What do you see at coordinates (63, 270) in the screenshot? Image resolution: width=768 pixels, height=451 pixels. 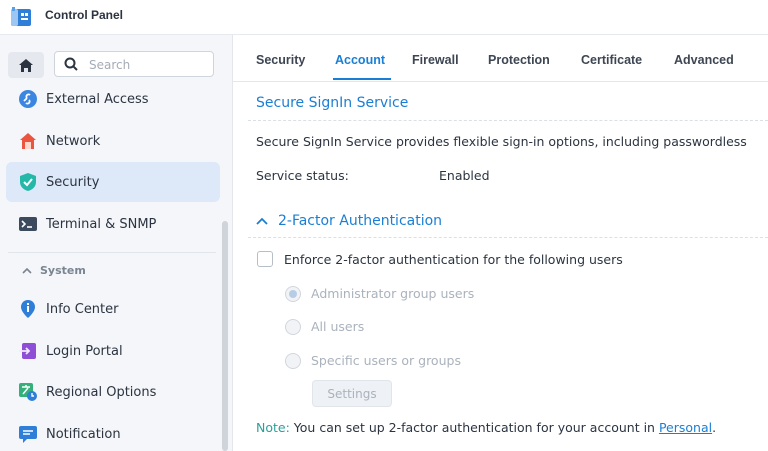 I see `sidebar-group-label: System` at bounding box center [63, 270].